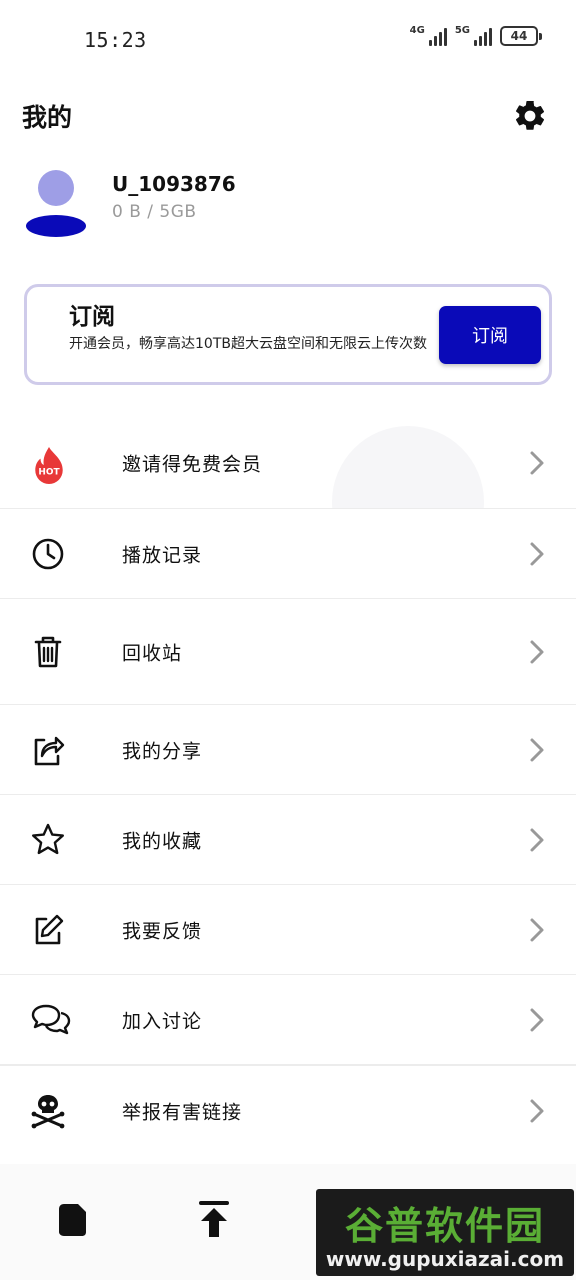 The width and height of the screenshot is (576, 1280). I want to click on watermark: 谷普软件园 www.gupuxiazai.com, so click(445, 1232).